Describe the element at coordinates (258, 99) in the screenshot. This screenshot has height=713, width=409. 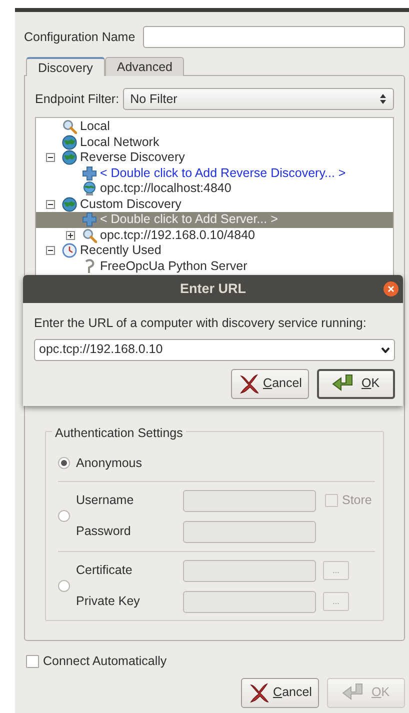
I see `dropdown: No Filter` at that location.